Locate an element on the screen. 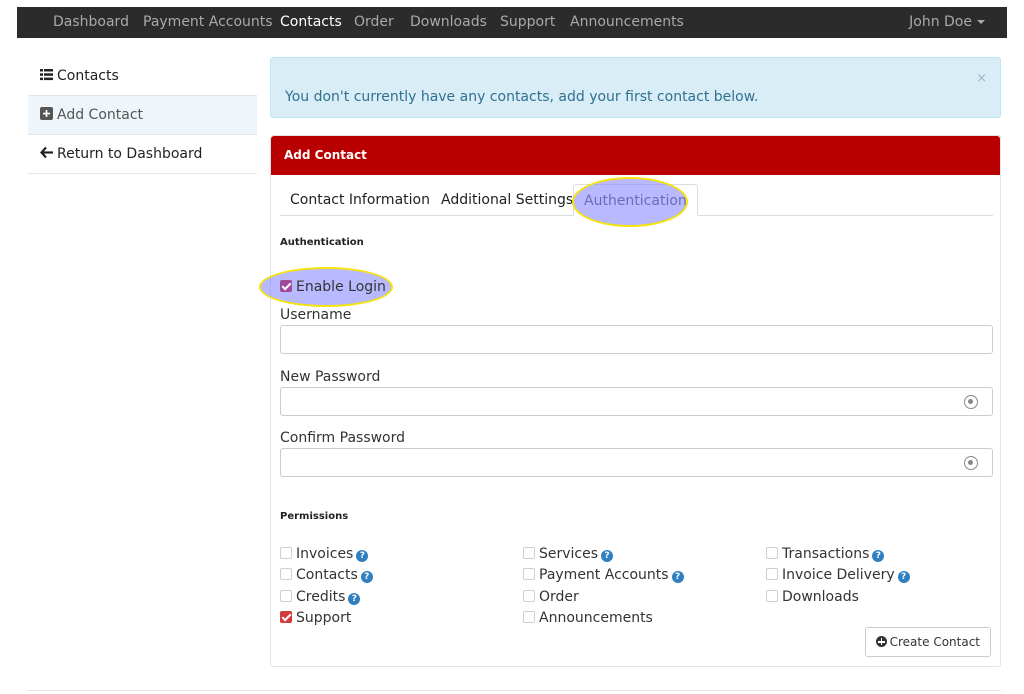 The image size is (1024, 694). perm-downloads: Downloads is located at coordinates (812, 597).